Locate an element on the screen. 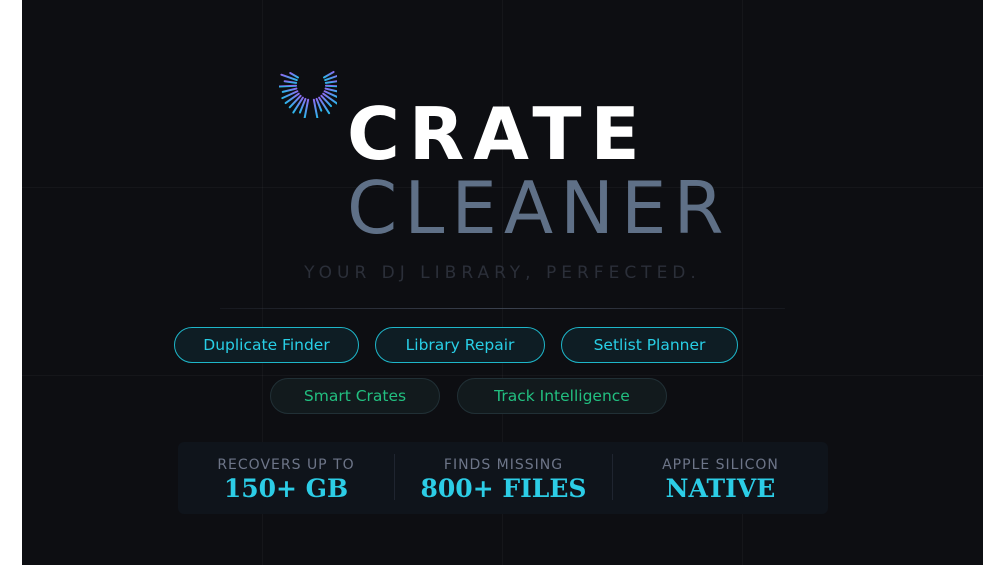  feature-pill-label: Setlist Planner is located at coordinates (649, 345).